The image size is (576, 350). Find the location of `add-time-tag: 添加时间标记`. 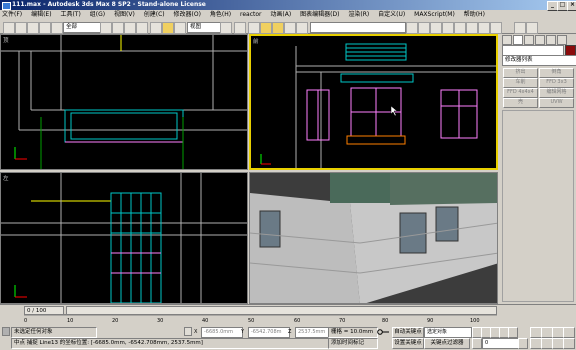

add-time-tag: 添加时间标记 is located at coordinates (353, 343).